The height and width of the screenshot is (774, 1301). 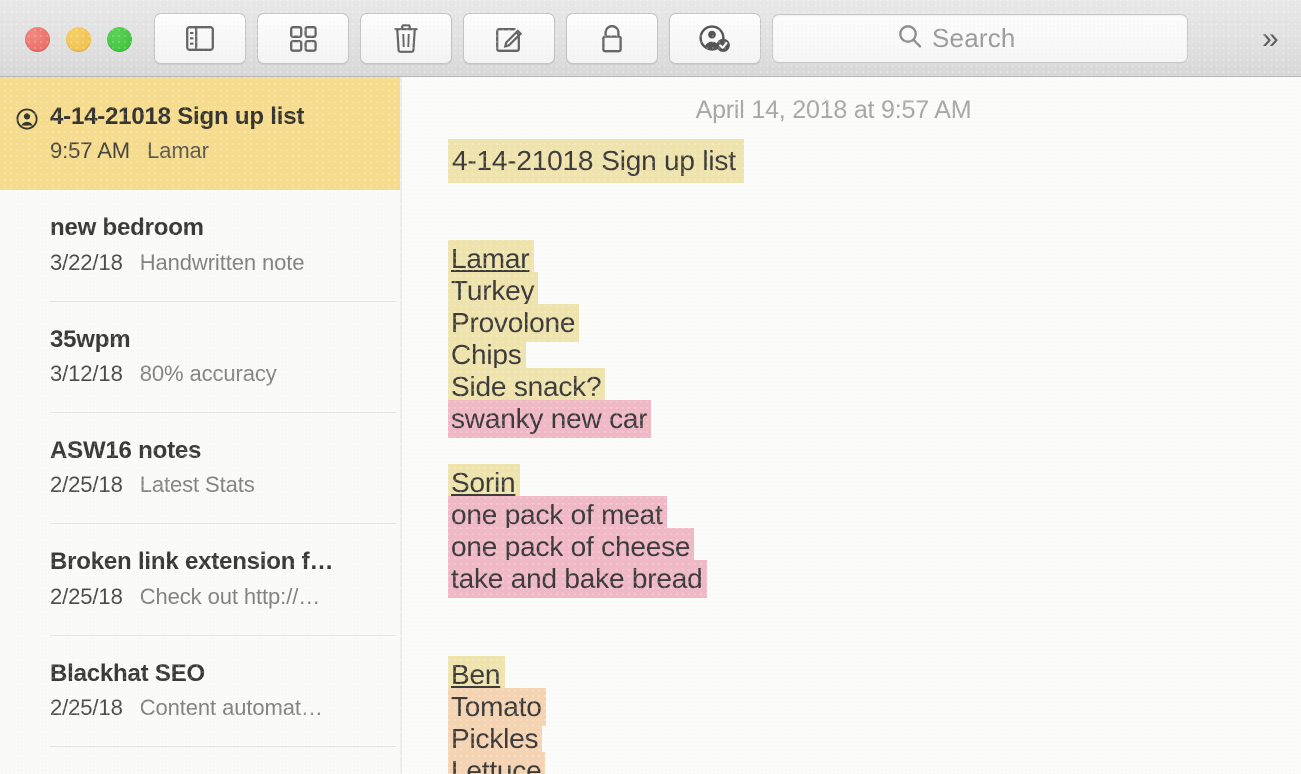 I want to click on list-item: Tomato, so click(x=874, y=707).